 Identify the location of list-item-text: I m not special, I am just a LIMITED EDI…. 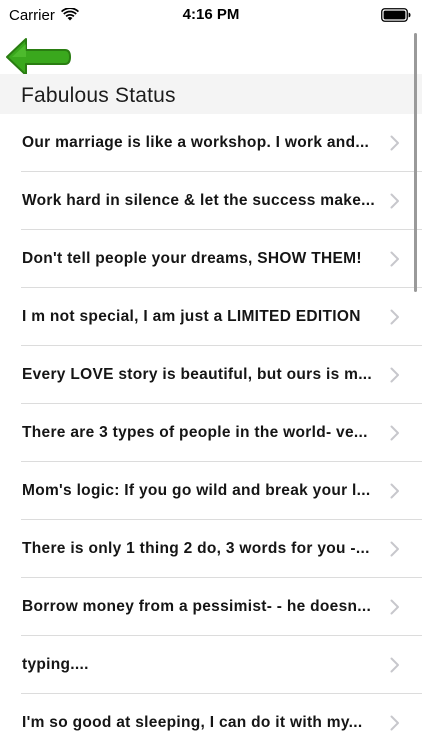
(191, 316).